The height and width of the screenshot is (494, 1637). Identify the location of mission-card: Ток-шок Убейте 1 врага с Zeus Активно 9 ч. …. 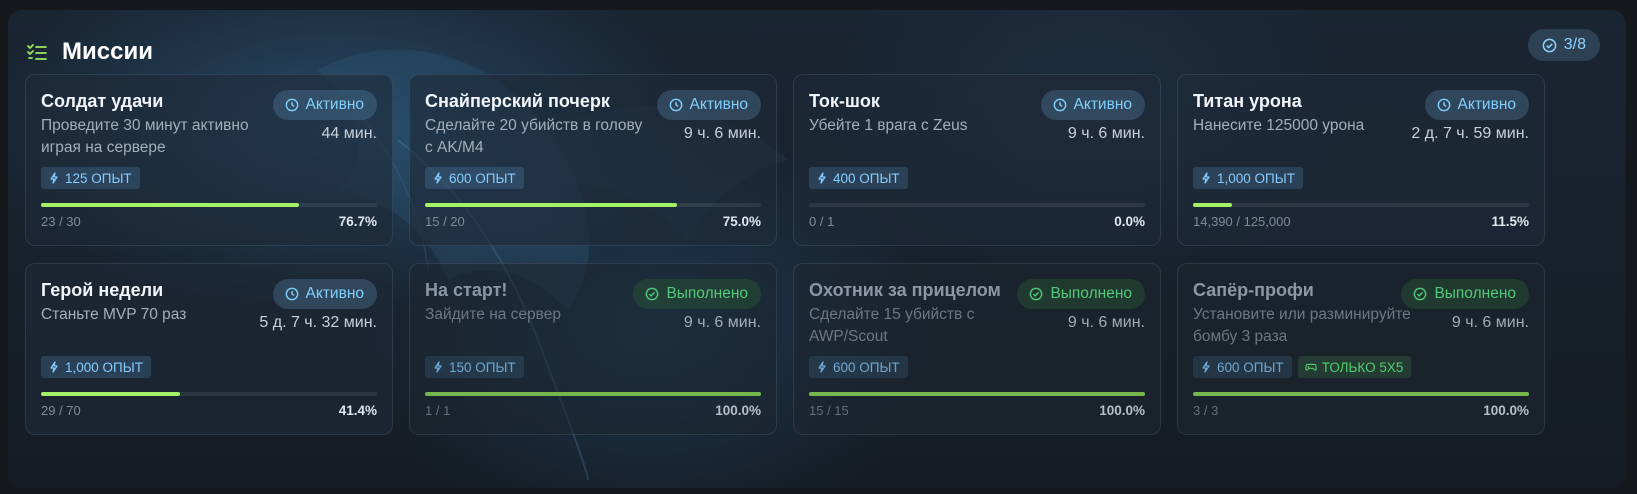
(977, 160).